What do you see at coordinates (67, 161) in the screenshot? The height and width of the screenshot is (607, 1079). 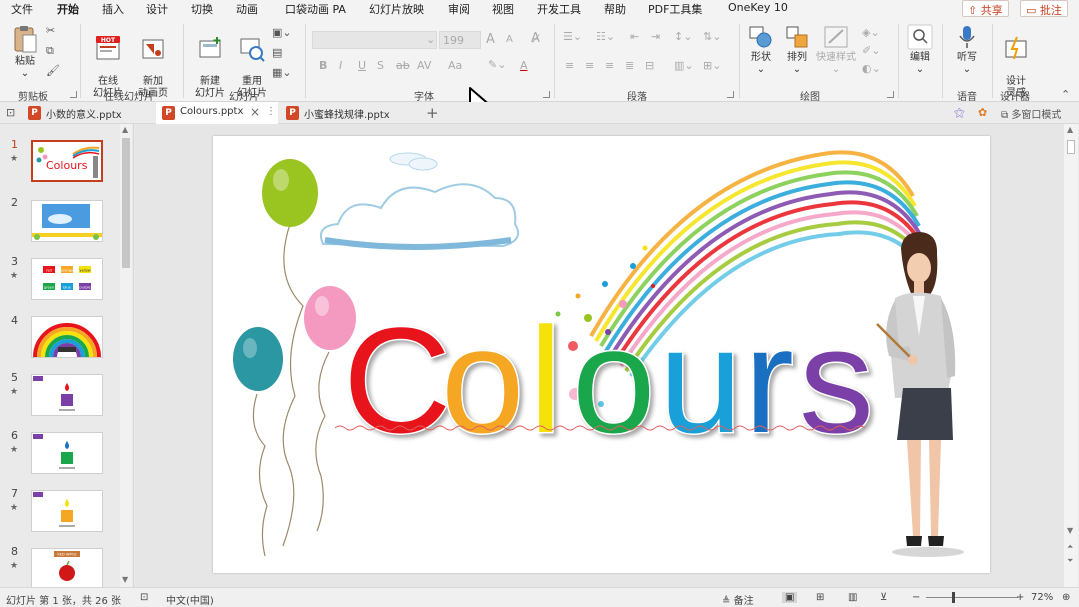 I see `slide-thumbnail-1: Colours` at bounding box center [67, 161].